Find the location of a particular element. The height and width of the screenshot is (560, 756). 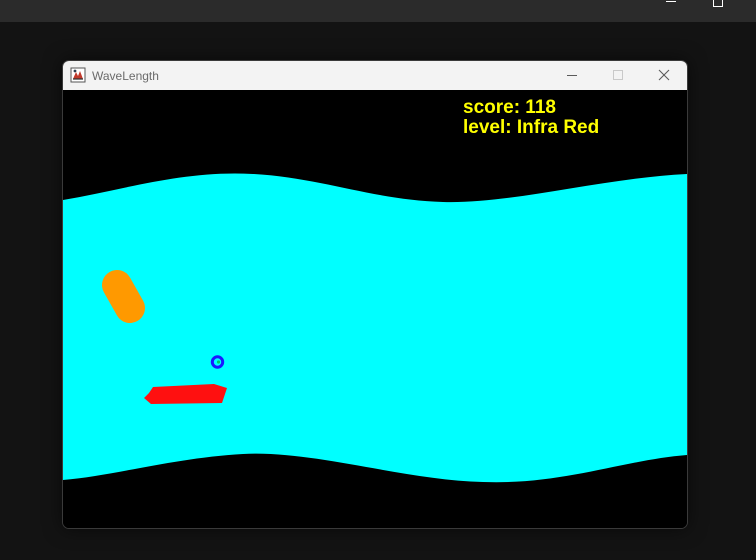

minimize-button is located at coordinates (572, 75).